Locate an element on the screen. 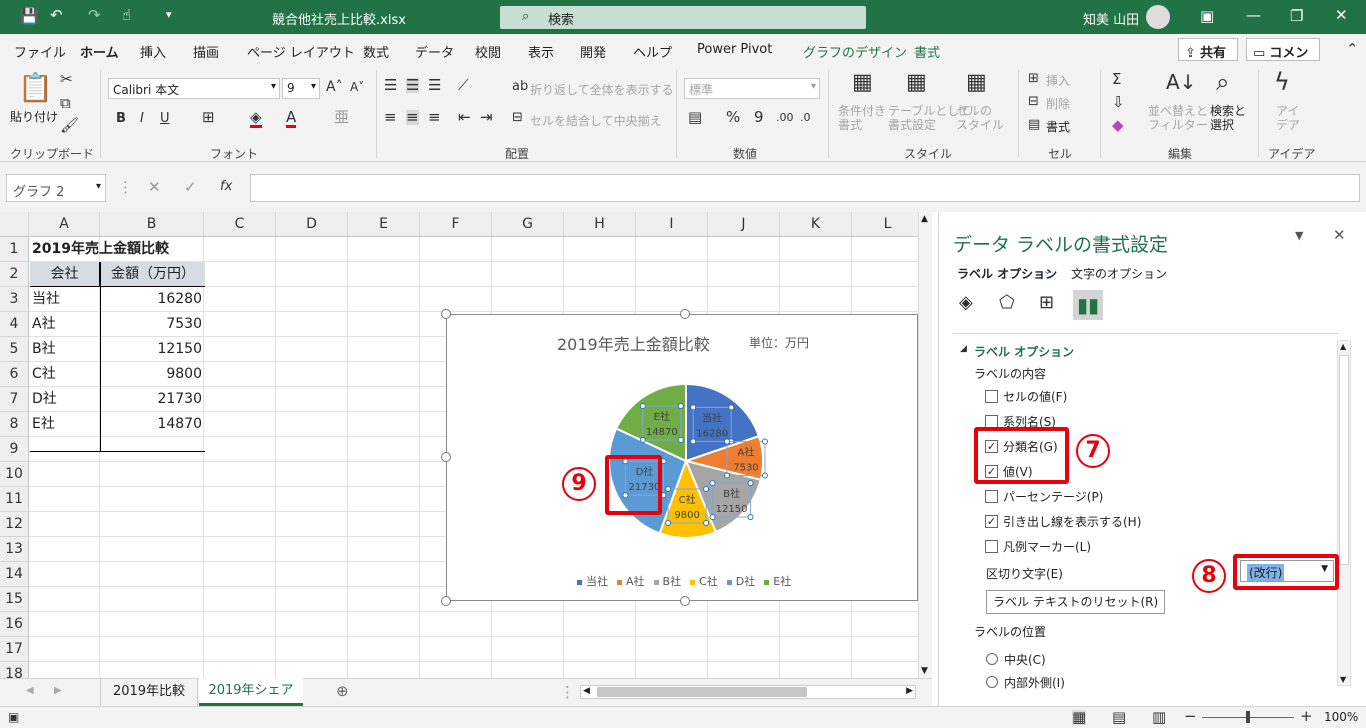  legend-item: D社 is located at coordinates (740, 581).